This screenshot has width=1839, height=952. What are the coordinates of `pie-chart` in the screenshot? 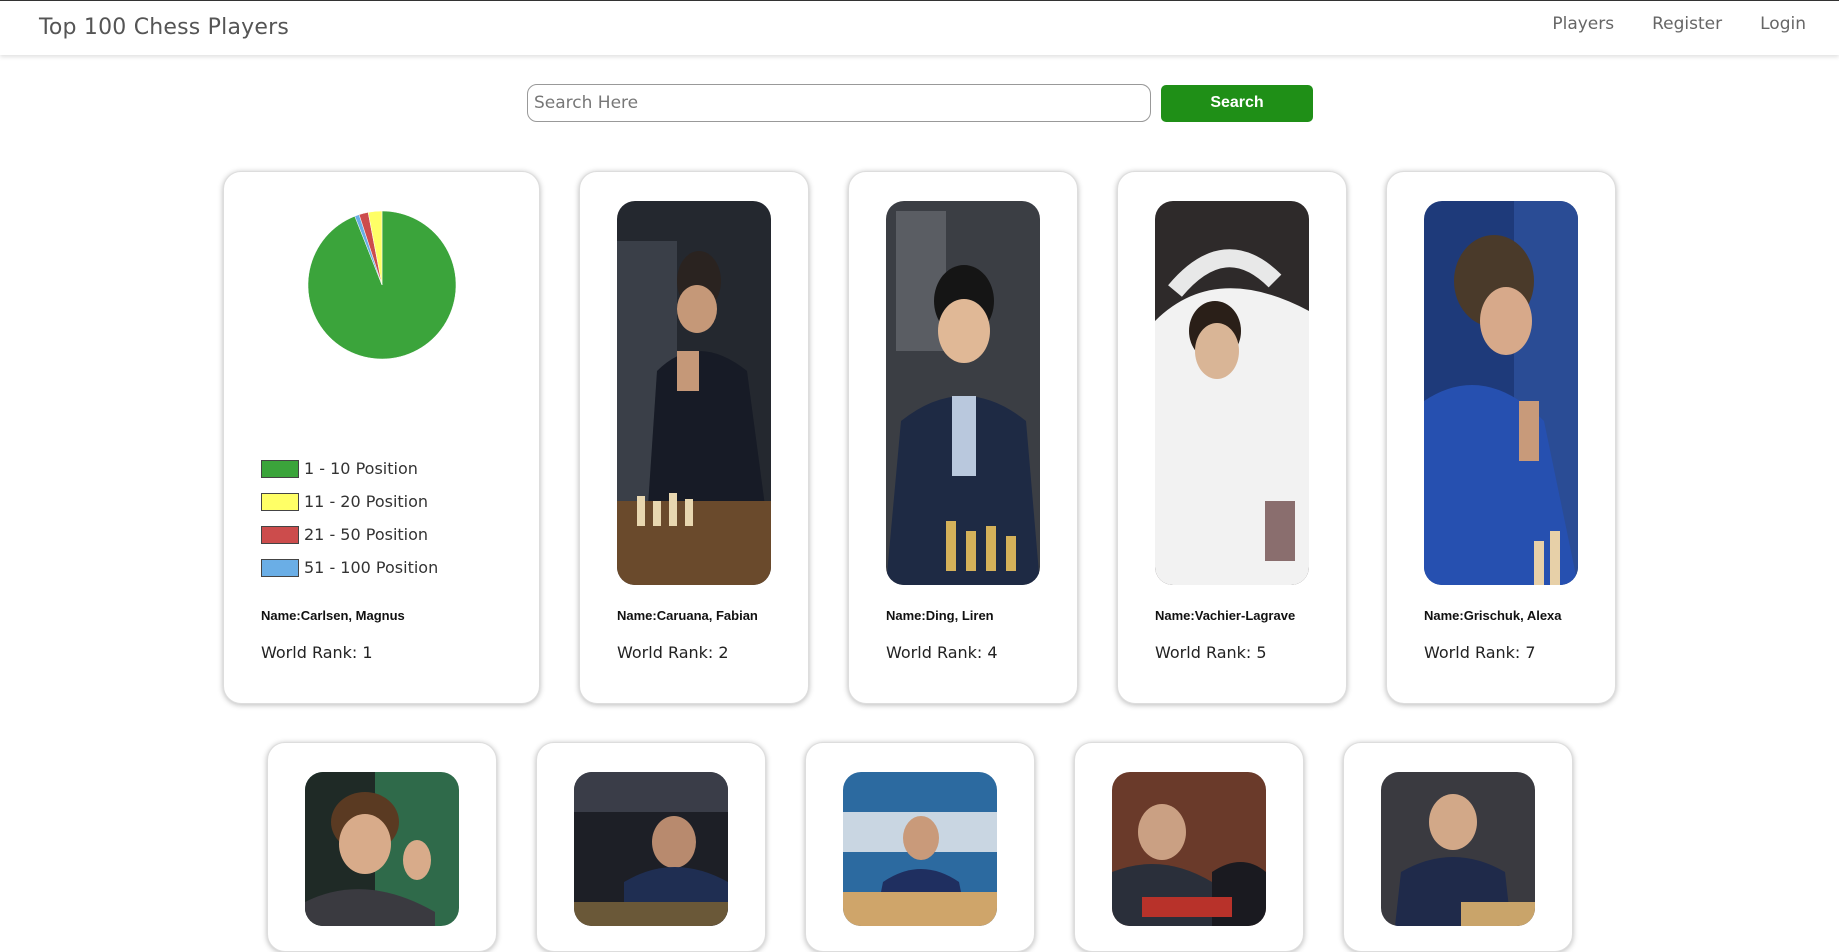 It's located at (382, 285).